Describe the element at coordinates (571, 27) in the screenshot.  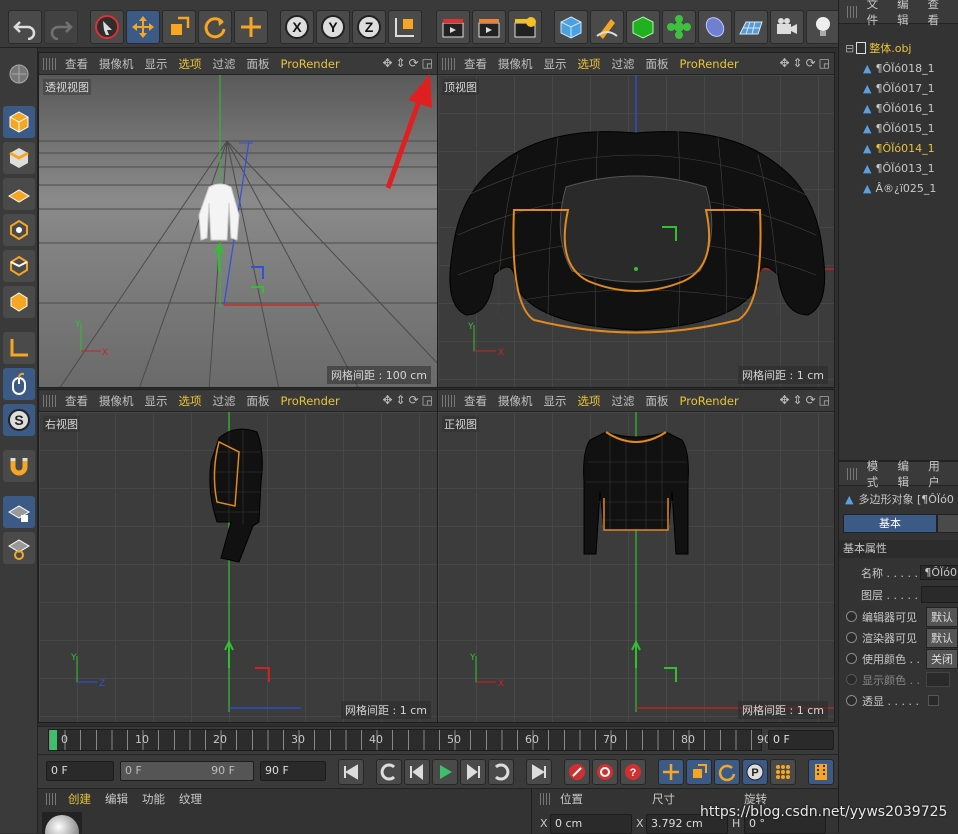
I see `cube-button` at that location.